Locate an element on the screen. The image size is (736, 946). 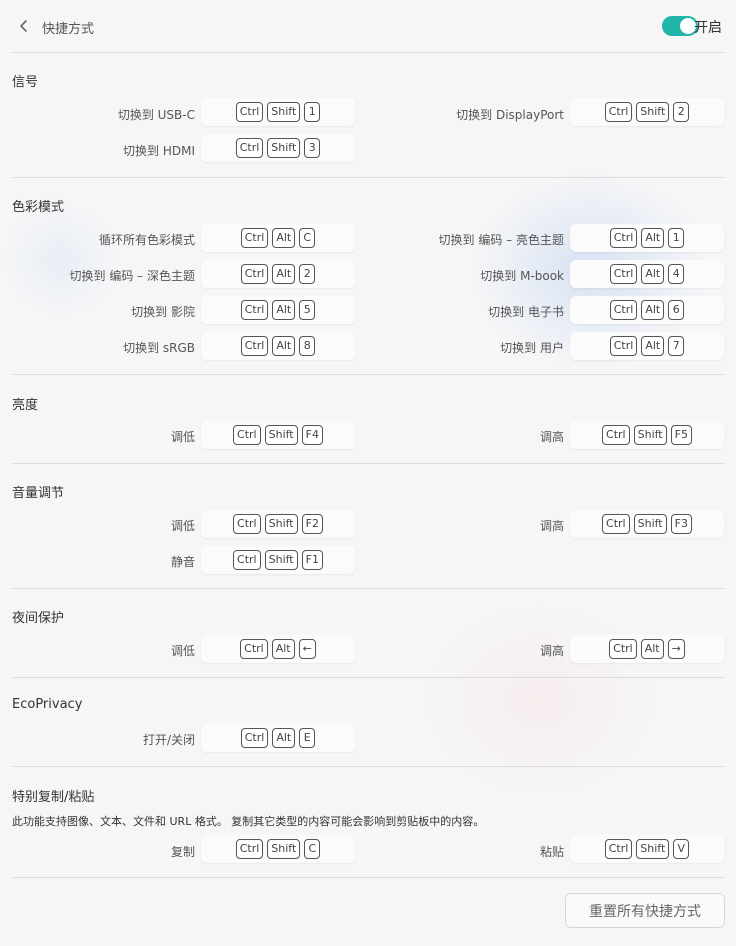
shortcut-input: Ctrl Shift F2 is located at coordinates (278, 524).